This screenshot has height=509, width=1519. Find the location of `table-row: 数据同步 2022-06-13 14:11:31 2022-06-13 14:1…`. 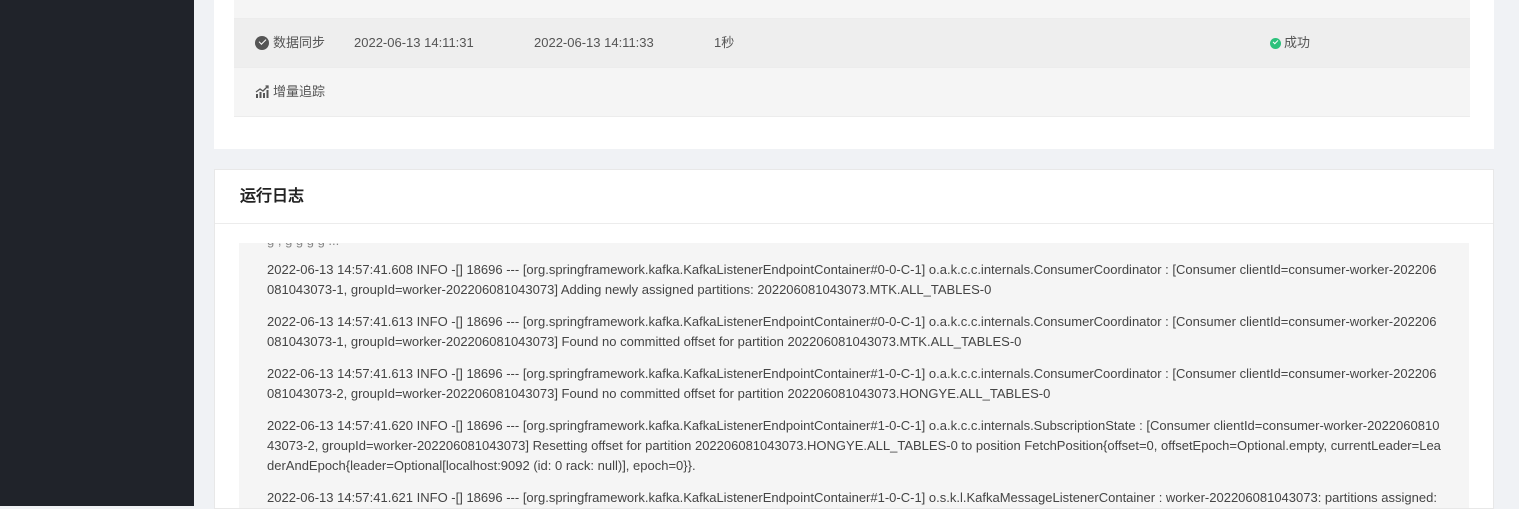

table-row: 数据同步 2022-06-13 14:11:31 2022-06-13 14:1… is located at coordinates (852, 43).